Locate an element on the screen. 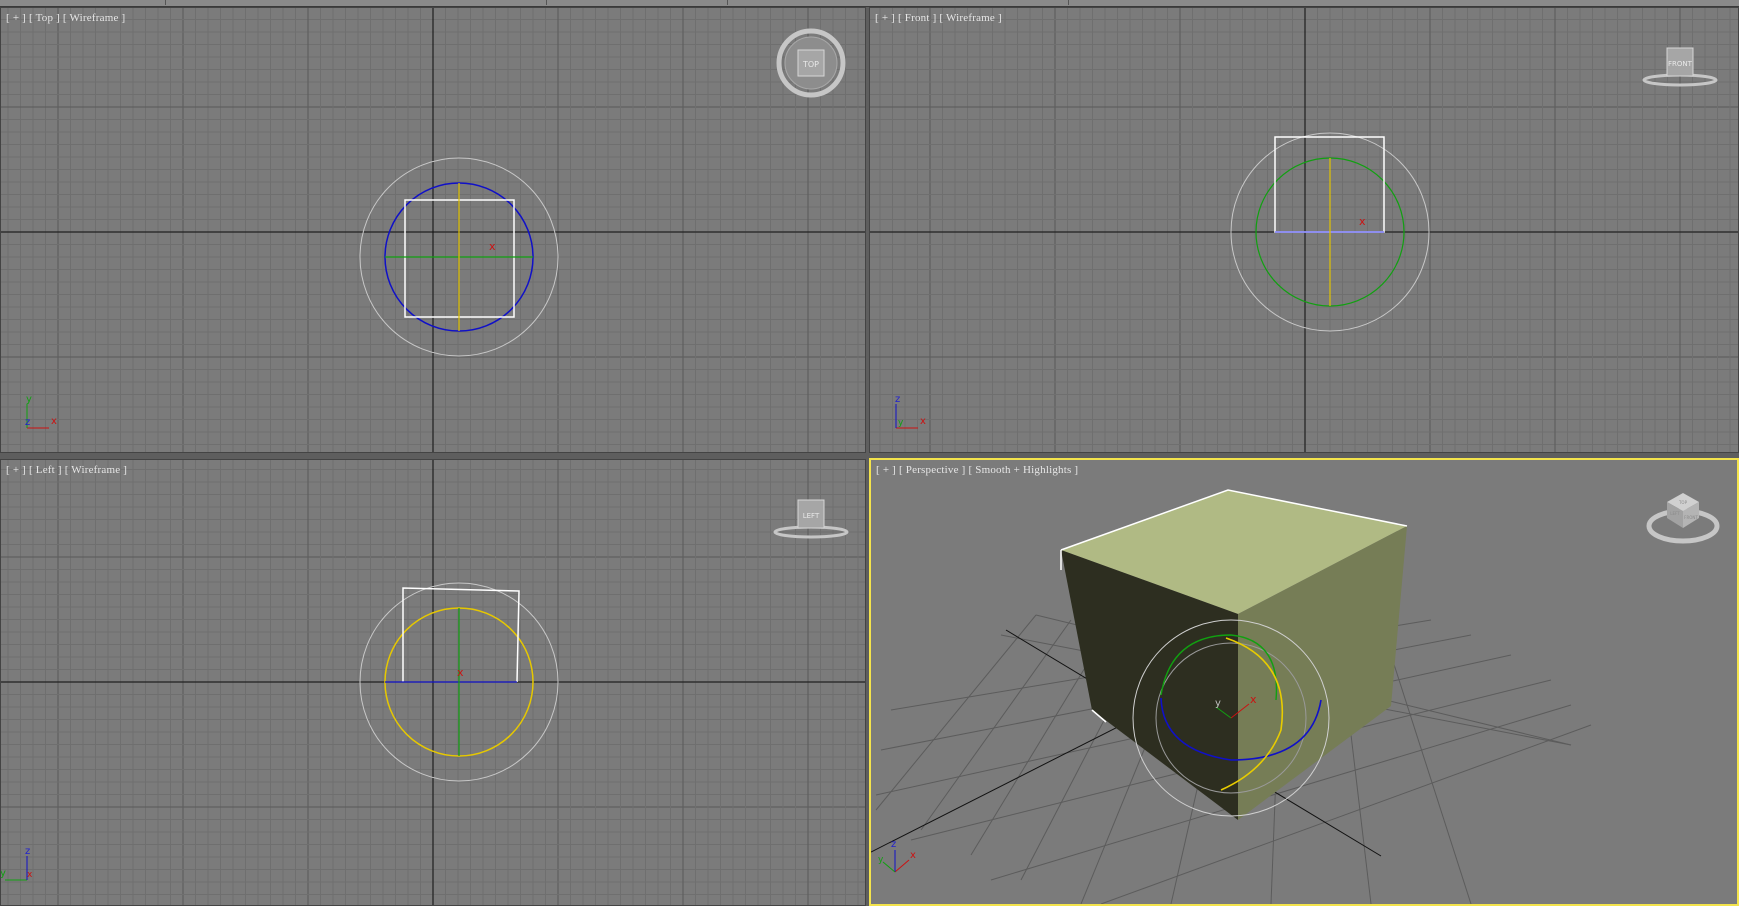 Image resolution: width=1739 pixels, height=906 pixels. viewcube-left-label: LEFT is located at coordinates (1675, 513).